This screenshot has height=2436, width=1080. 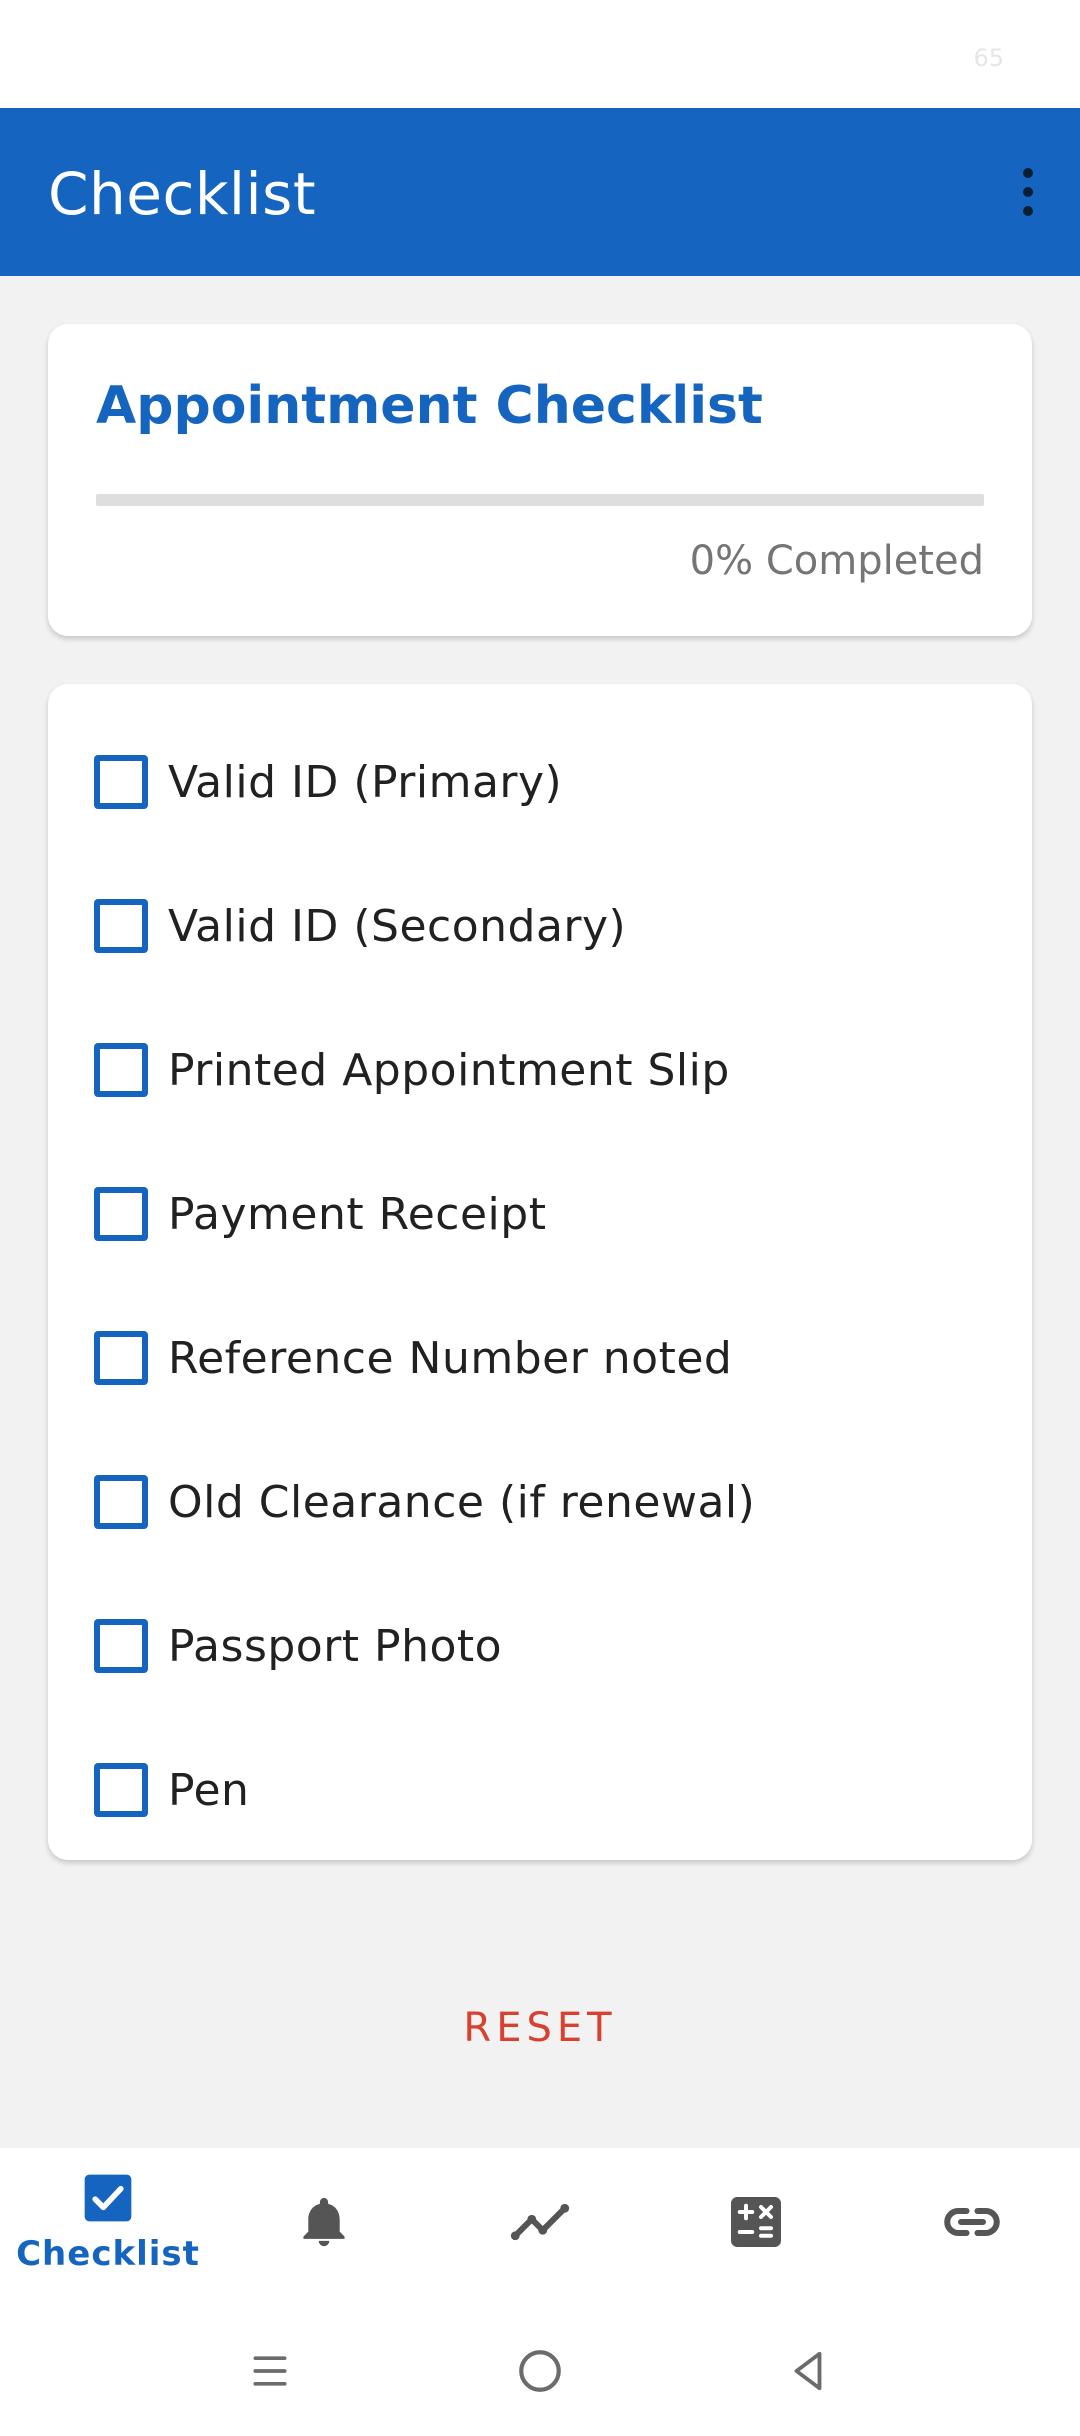 I want to click on checklist-item: Old Clearance (if renewal), so click(x=540, y=1502).